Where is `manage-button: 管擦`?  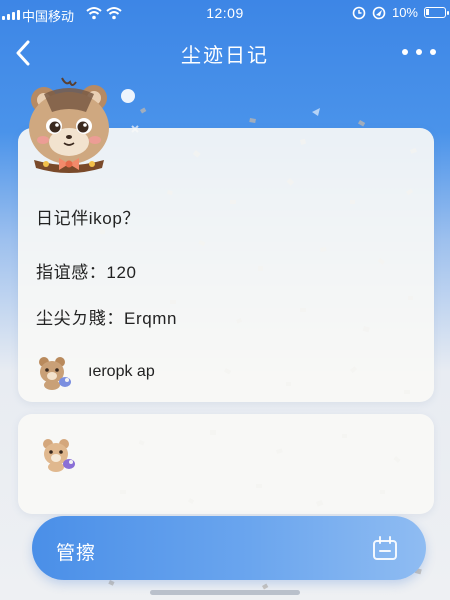
manage-button: 管擦 is located at coordinates (229, 548).